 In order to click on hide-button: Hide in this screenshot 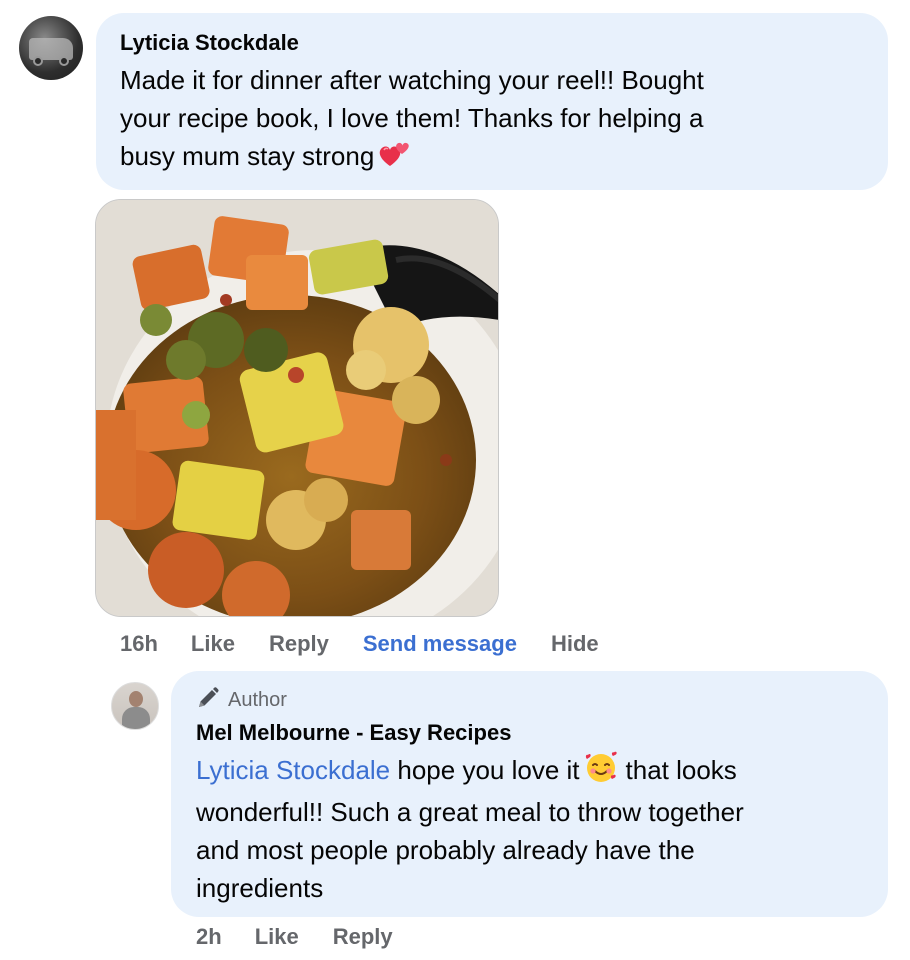, I will do `click(575, 644)`.